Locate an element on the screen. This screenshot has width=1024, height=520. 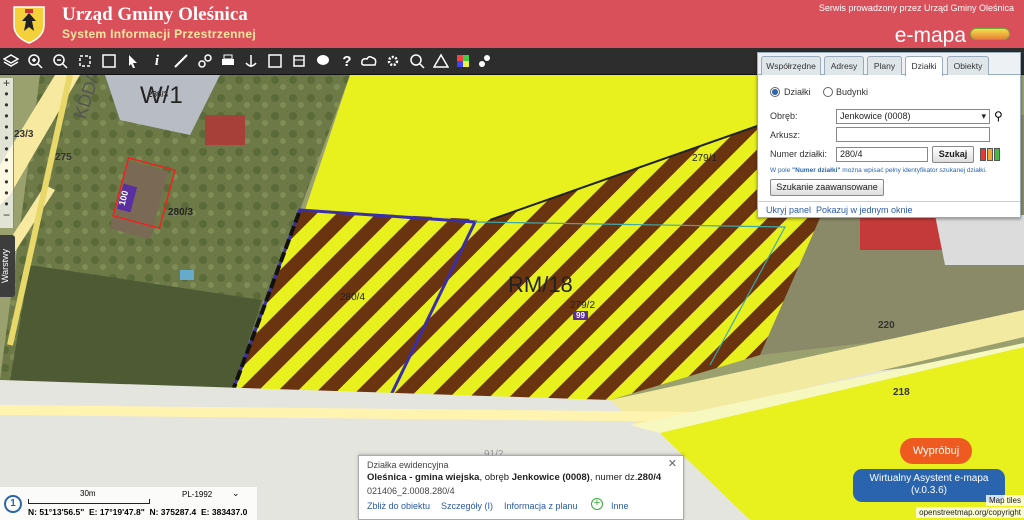
parcel-label-2803: 280/3 is located at coordinates (181, 212).